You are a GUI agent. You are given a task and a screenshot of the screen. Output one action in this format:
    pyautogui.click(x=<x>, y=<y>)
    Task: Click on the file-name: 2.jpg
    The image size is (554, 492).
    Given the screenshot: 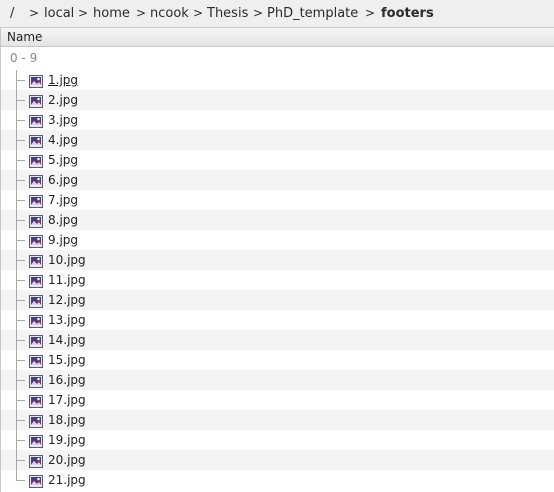 What is the action you would take?
    pyautogui.click(x=63, y=100)
    